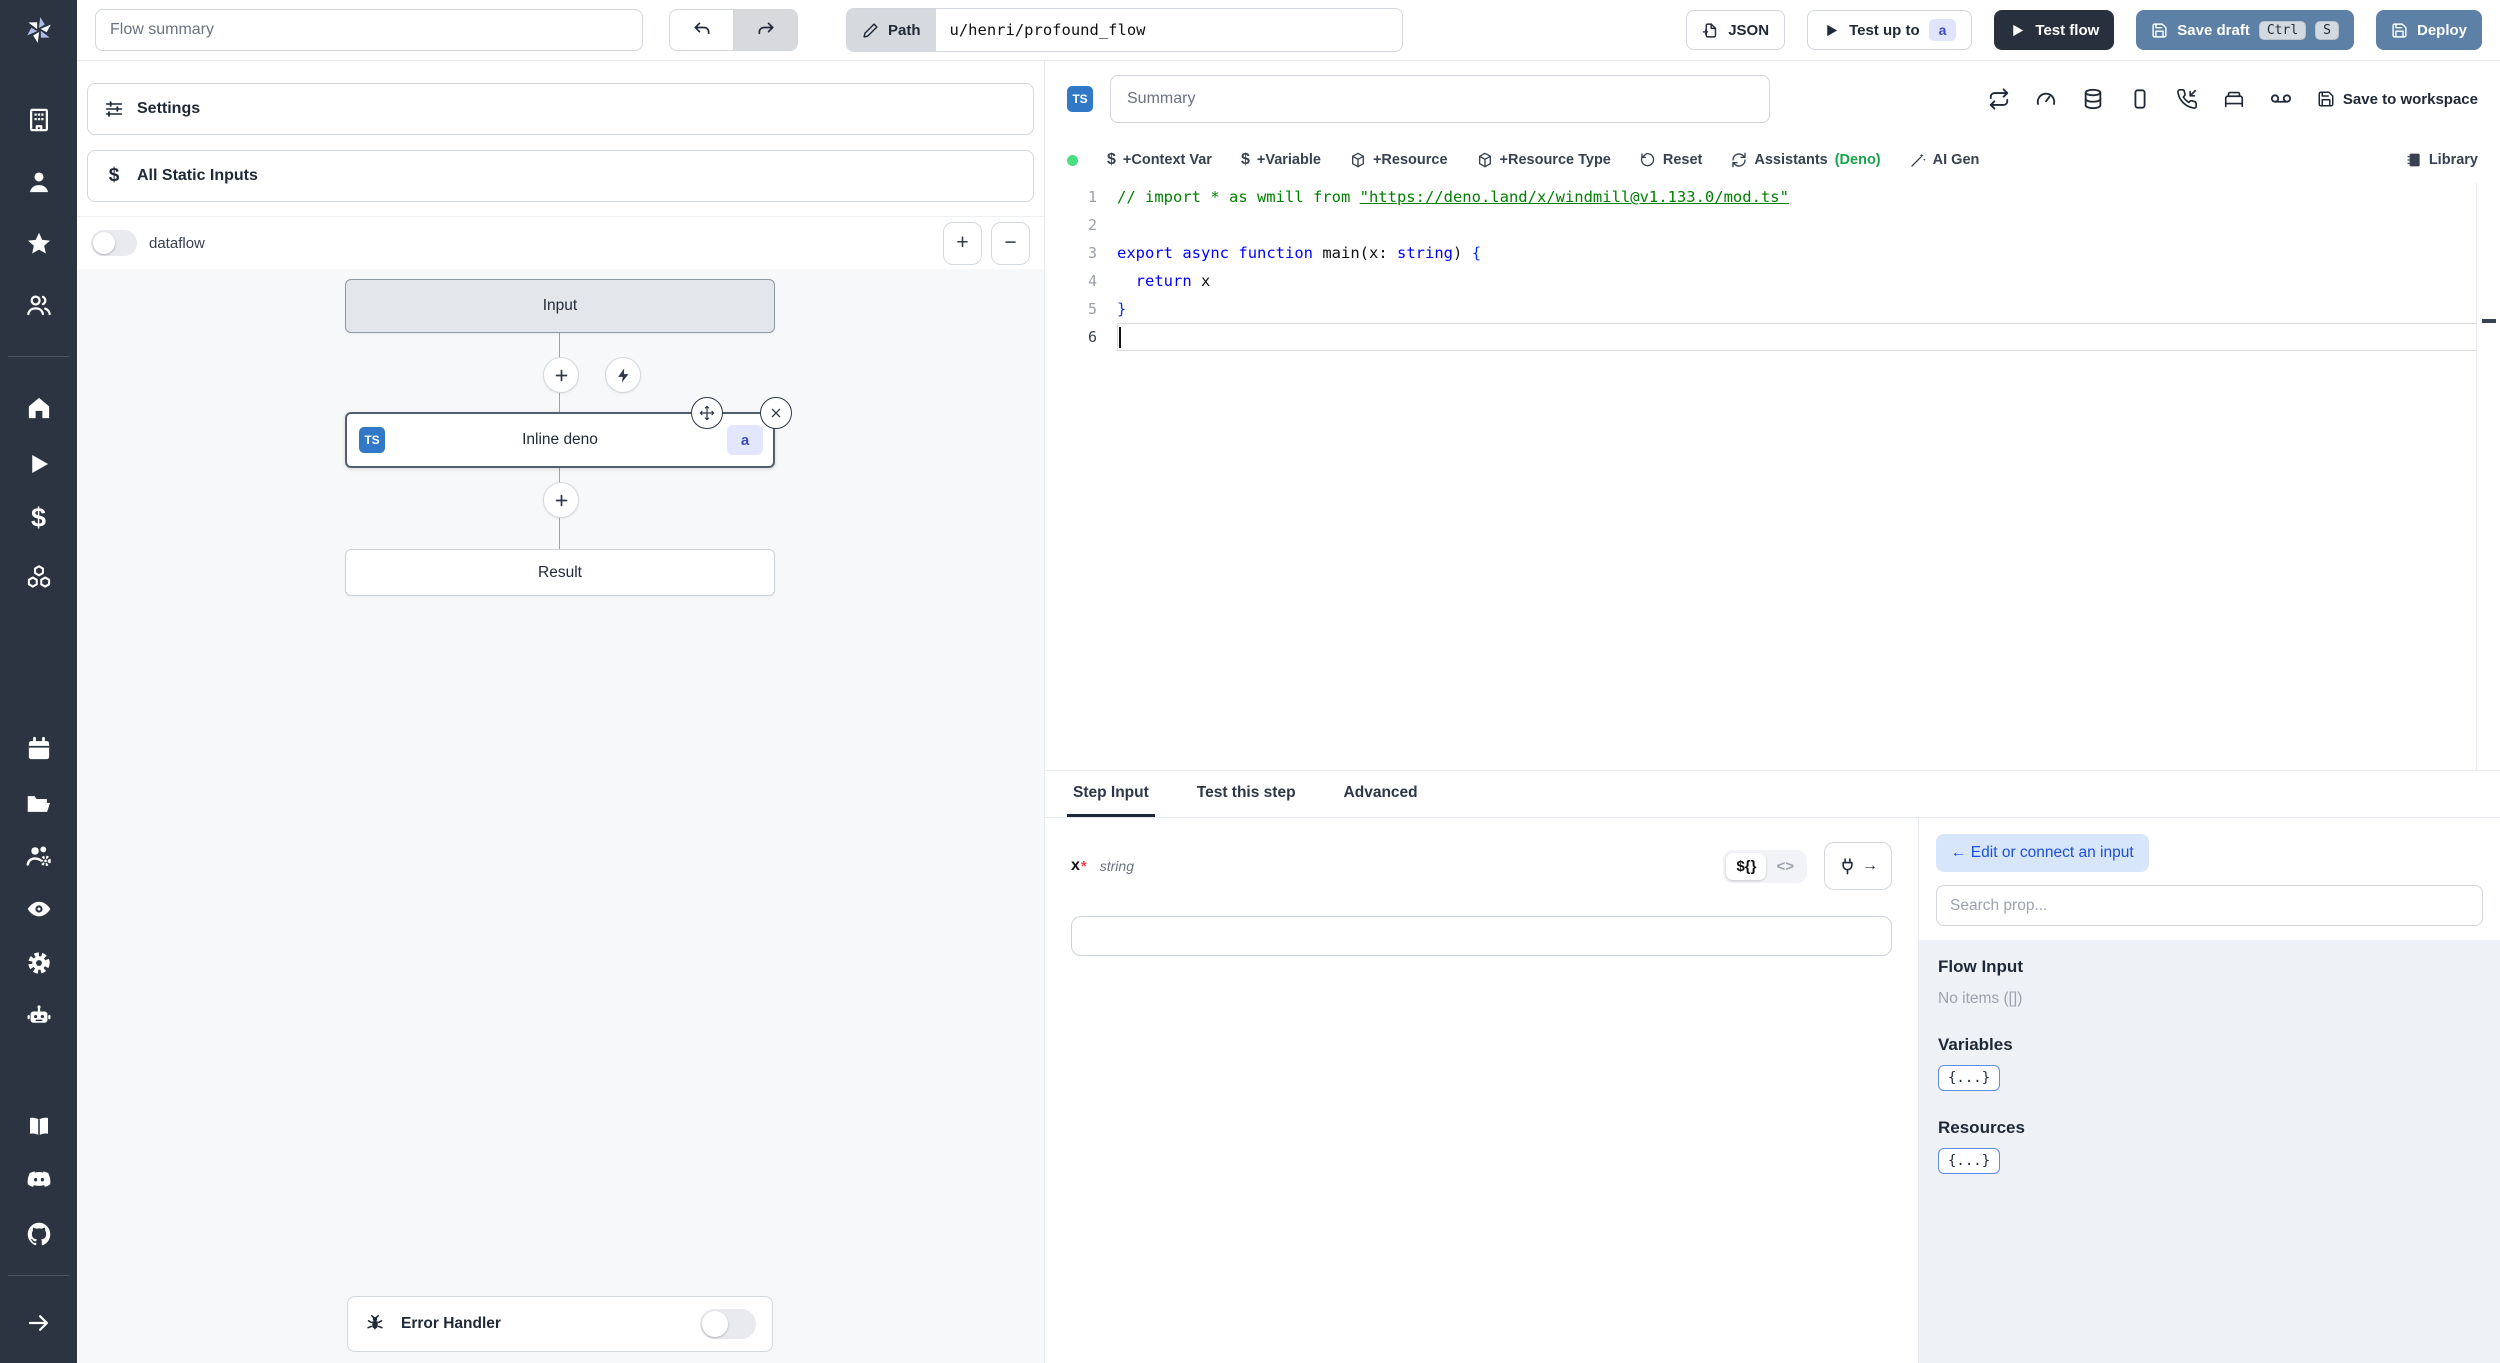 This screenshot has height=1363, width=2500. Describe the element at coordinates (1288, 160) in the screenshot. I see `variable-label: +Variable` at that location.